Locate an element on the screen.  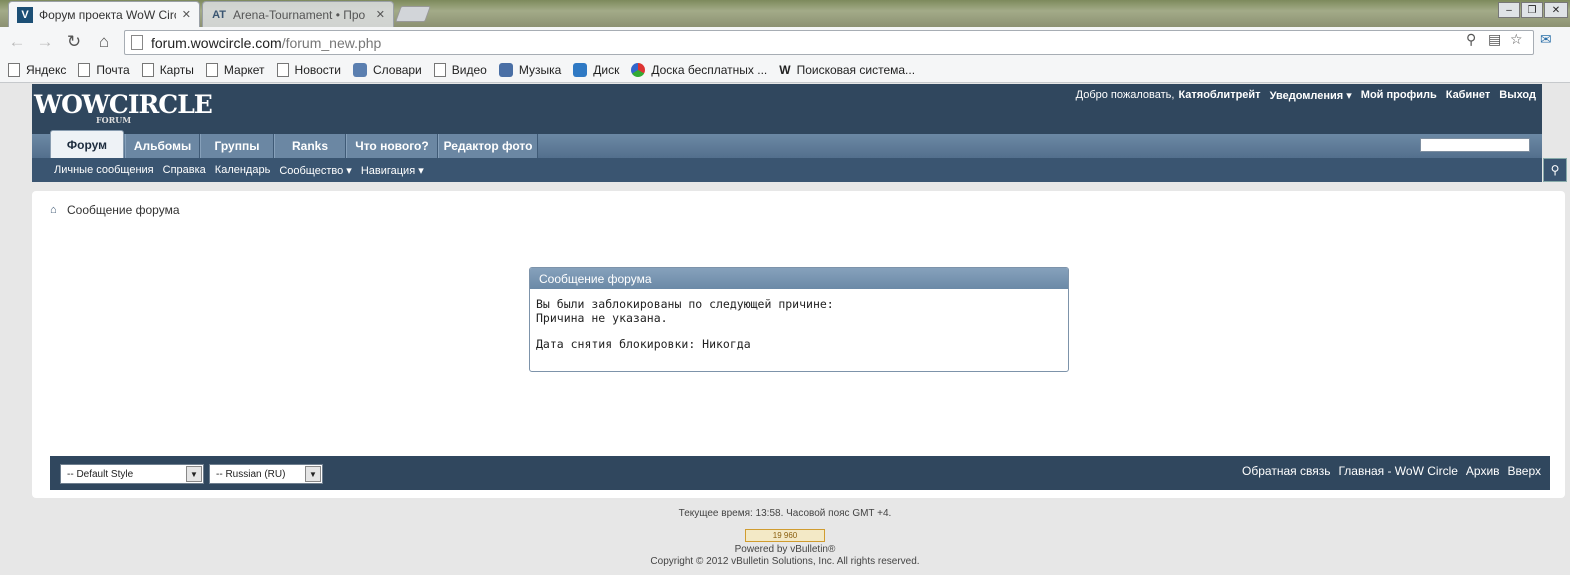
logout-link: Выход is located at coordinates (1517, 95).